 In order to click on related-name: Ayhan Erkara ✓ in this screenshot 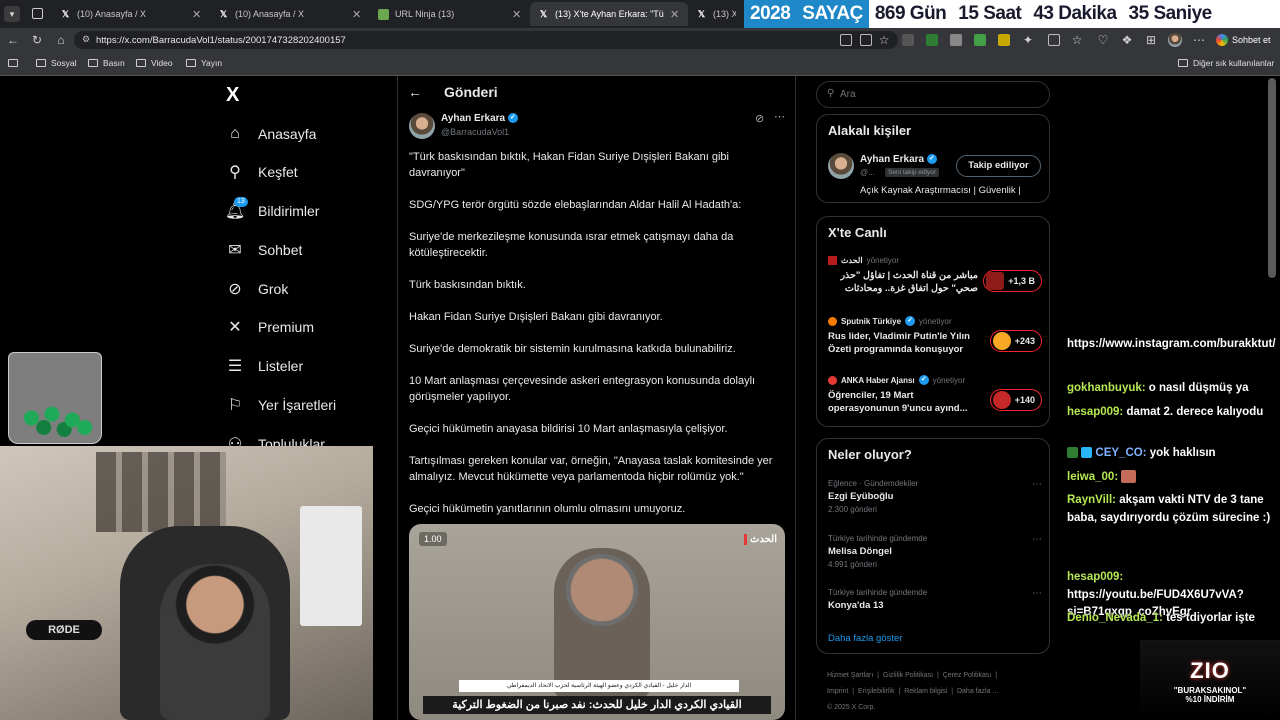, I will do `click(898, 159)`.